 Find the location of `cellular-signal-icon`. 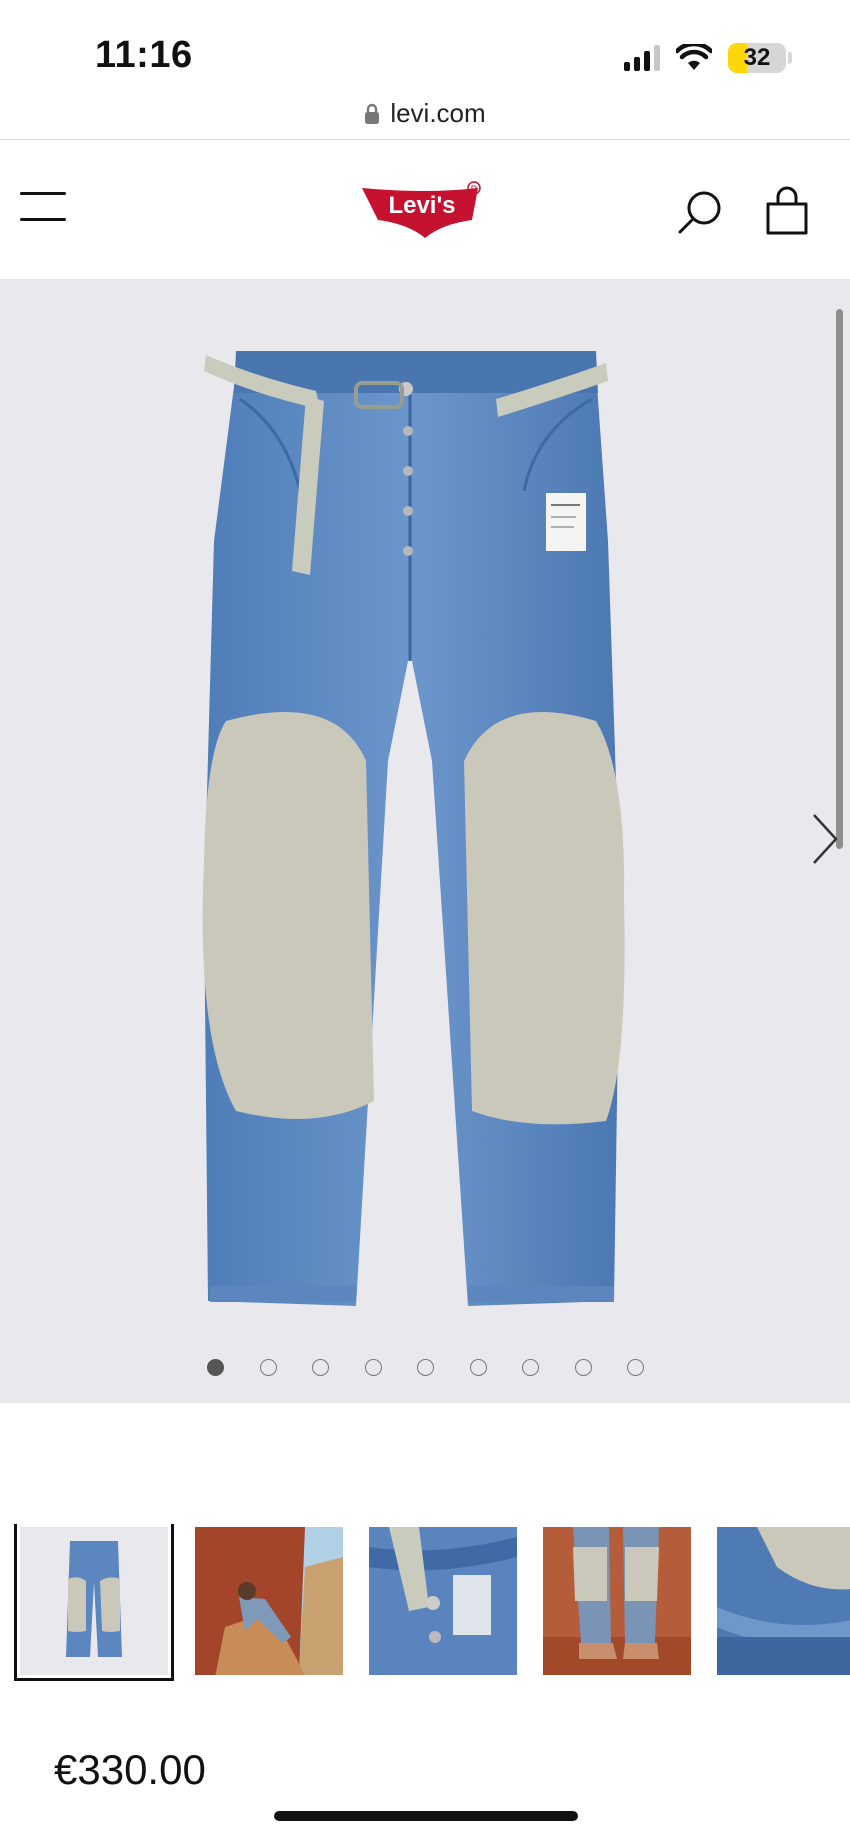

cellular-signal-icon is located at coordinates (642, 58).